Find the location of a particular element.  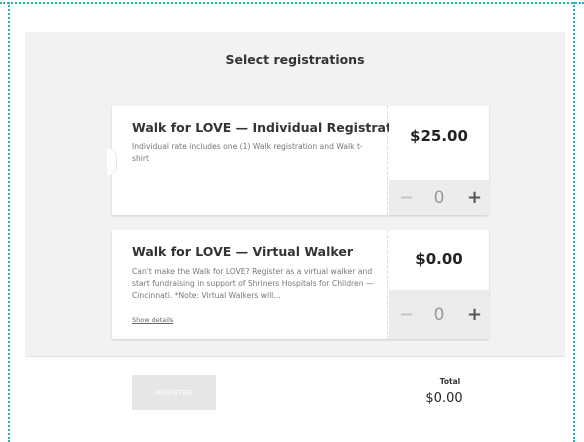

total-label: Total is located at coordinates (450, 381).